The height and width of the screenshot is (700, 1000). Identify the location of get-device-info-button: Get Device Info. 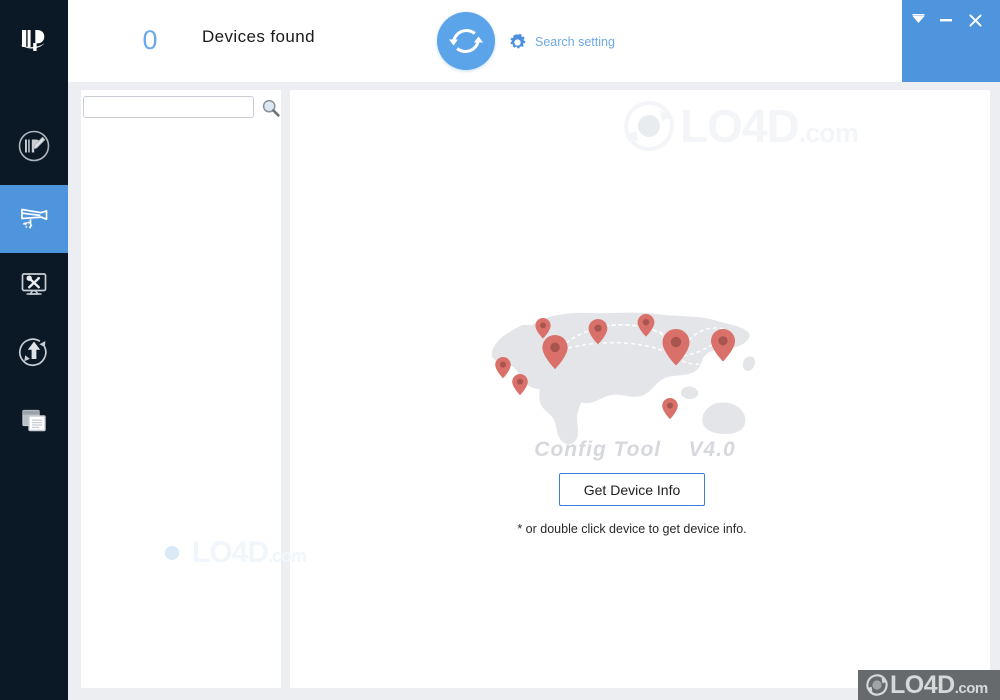
(632, 489).